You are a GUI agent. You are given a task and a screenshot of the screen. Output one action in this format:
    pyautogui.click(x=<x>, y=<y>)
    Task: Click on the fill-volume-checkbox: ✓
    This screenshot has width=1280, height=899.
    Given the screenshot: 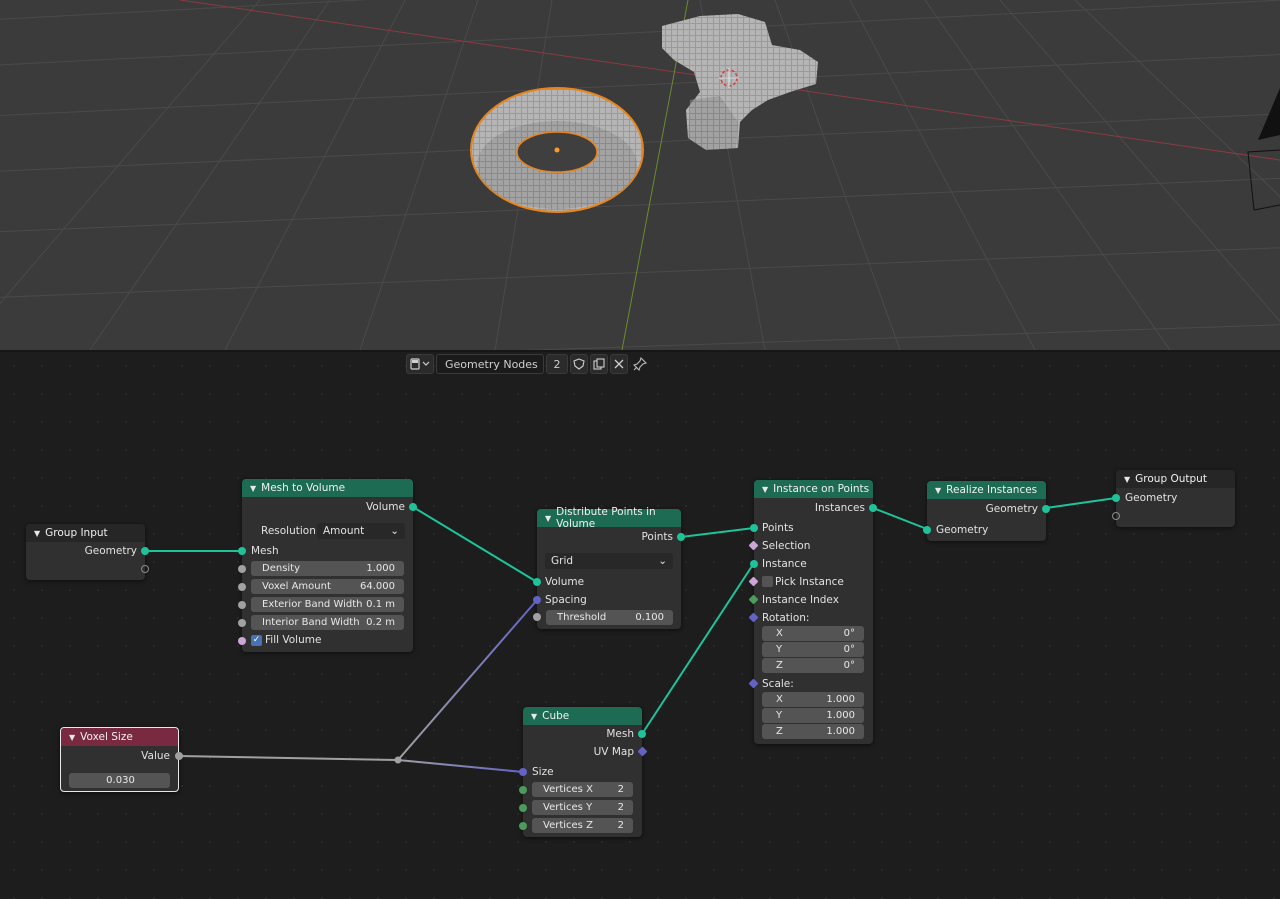 What is the action you would take?
    pyautogui.click(x=256, y=640)
    